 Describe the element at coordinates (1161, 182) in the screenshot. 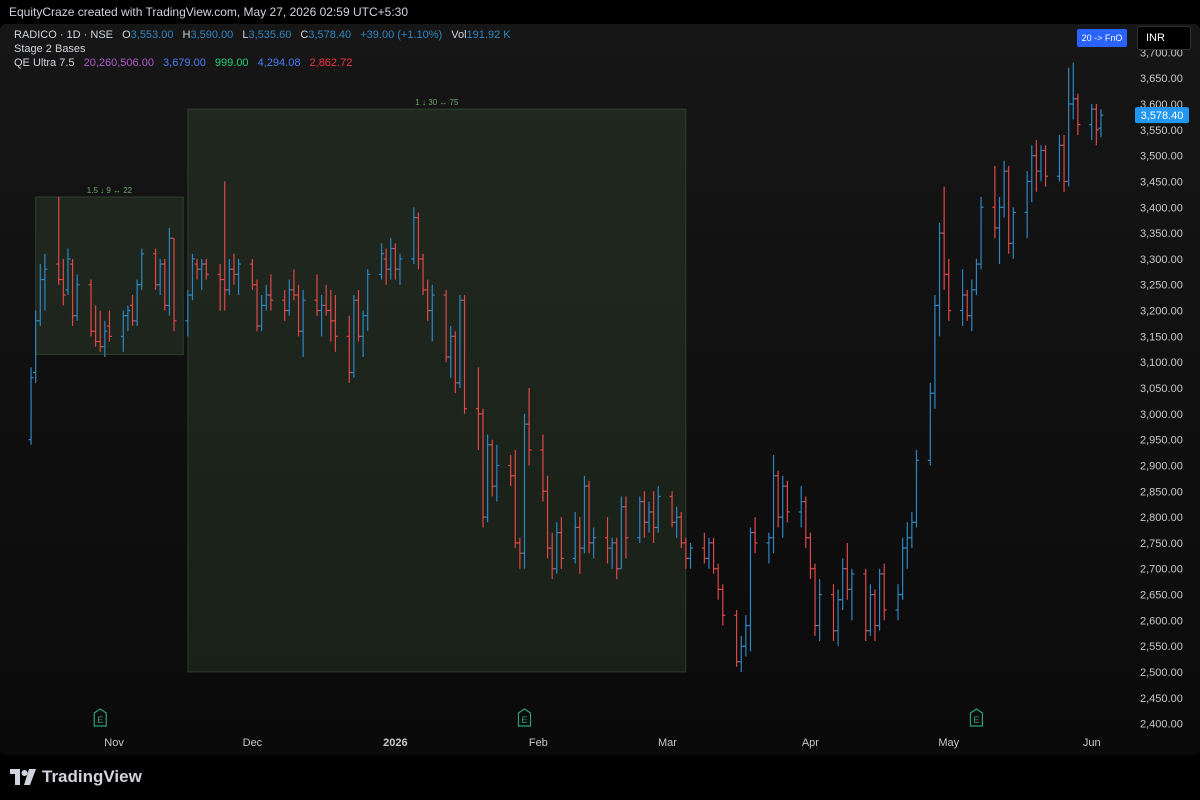

I see `y-tick-label: 3,450.00` at that location.